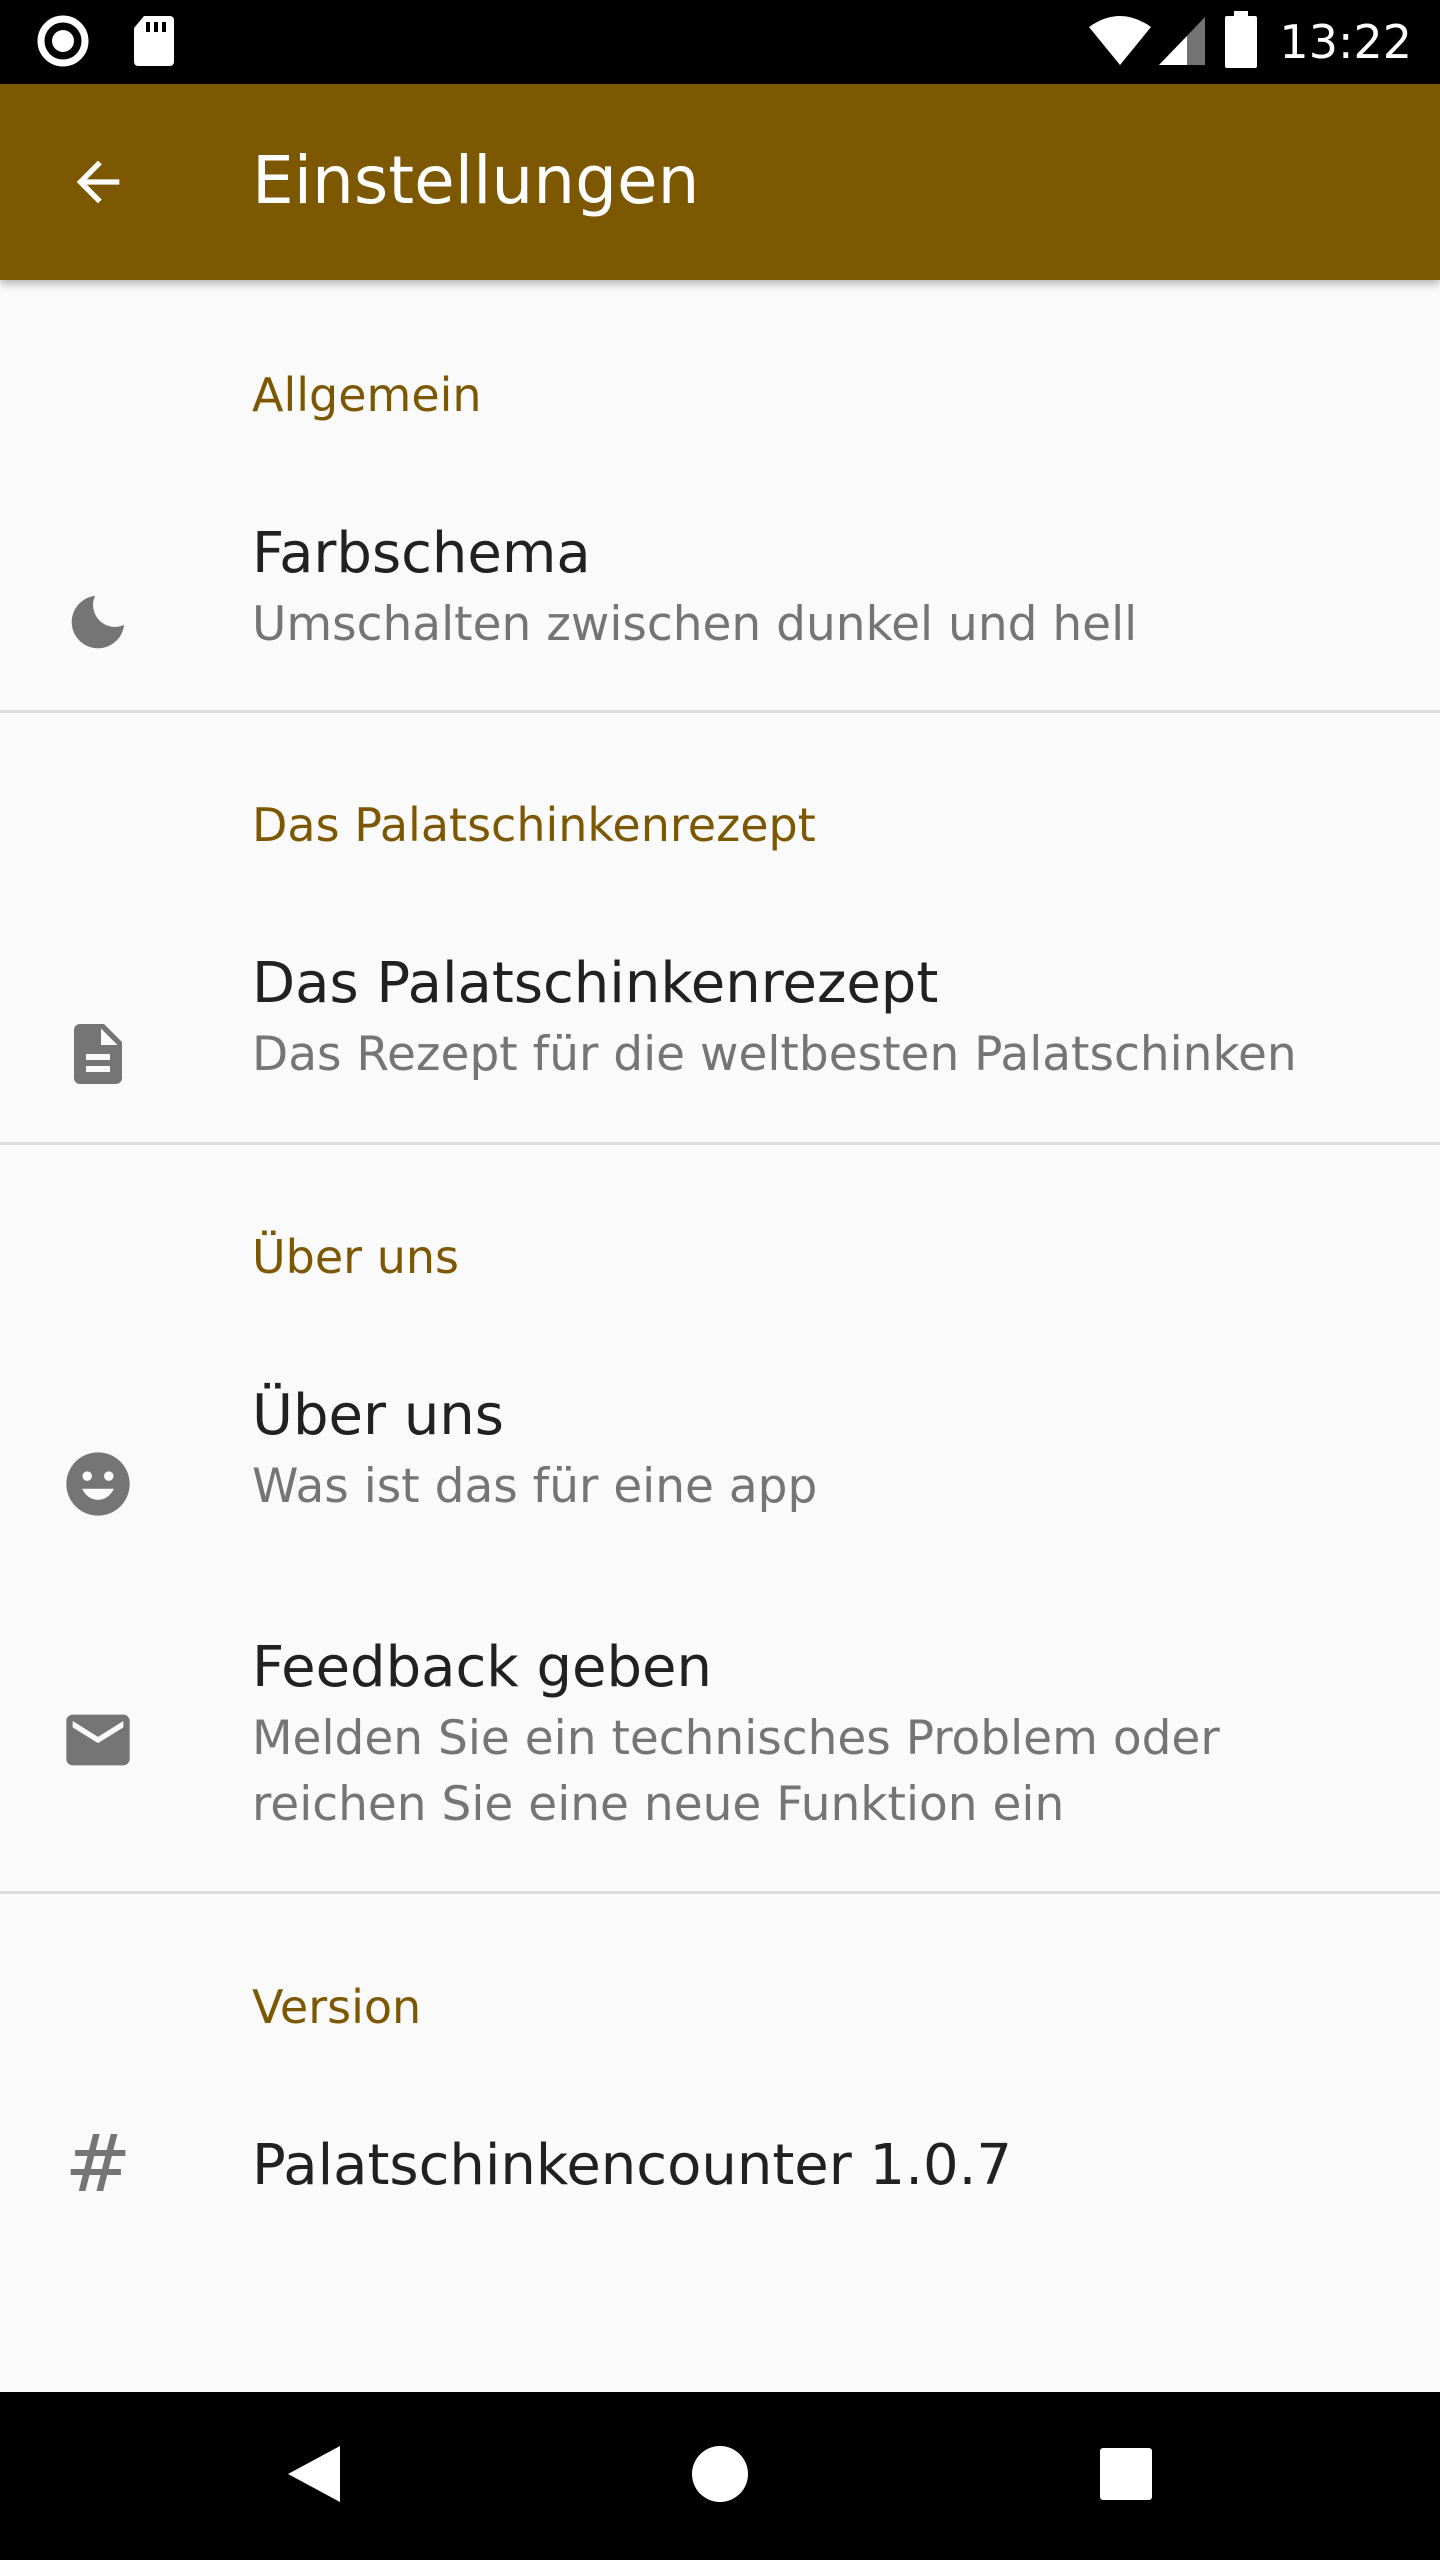 Image resolution: width=1440 pixels, height=2560 pixels. Describe the element at coordinates (98, 1484) in the screenshot. I see `smiley-icon` at that location.